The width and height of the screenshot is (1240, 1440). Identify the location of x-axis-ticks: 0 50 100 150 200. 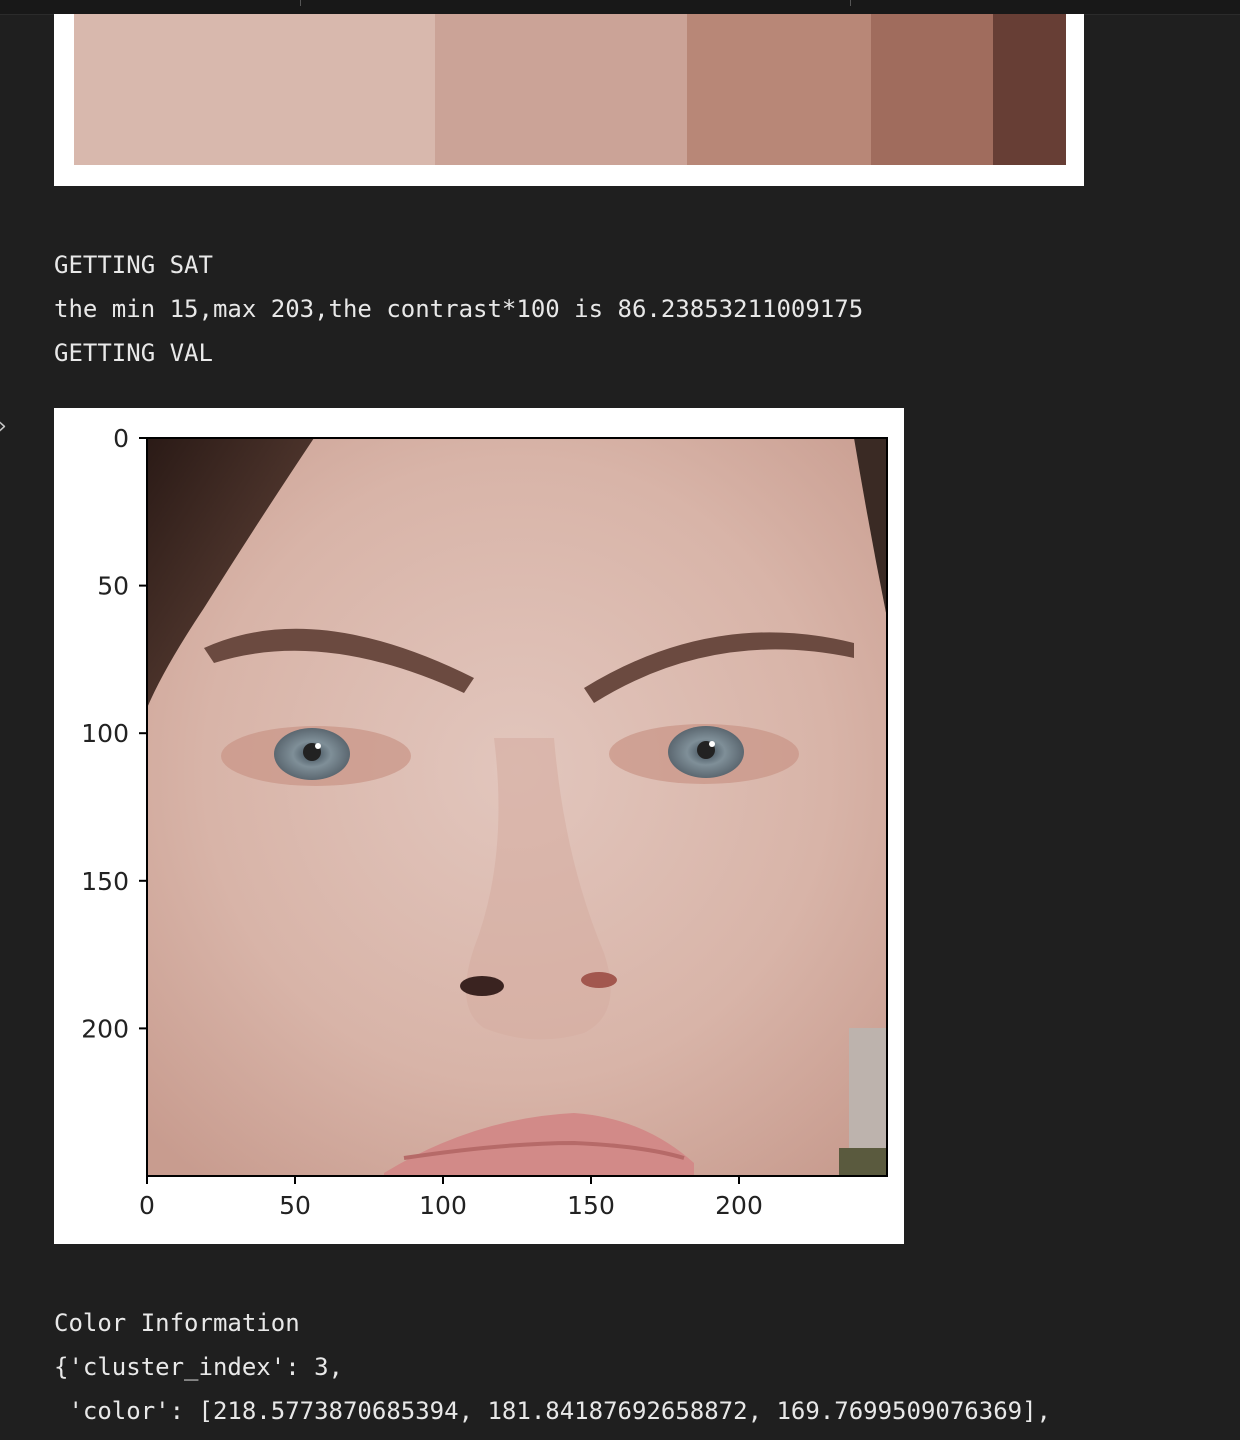
(451, 1198).